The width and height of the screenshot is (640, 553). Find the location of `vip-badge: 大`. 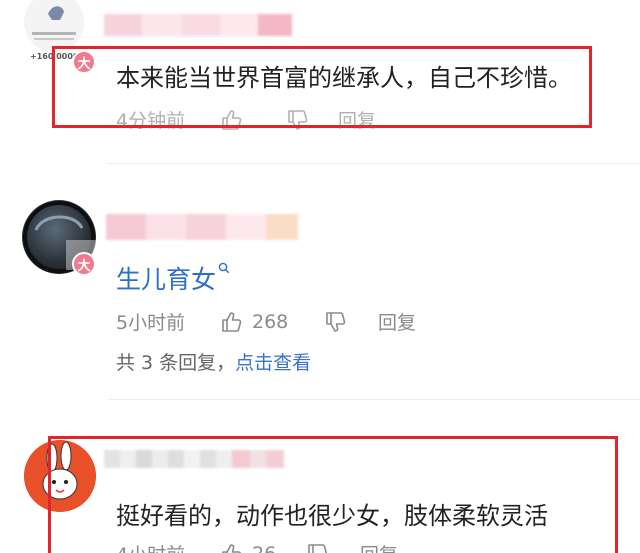

vip-badge: 大 is located at coordinates (84, 264).